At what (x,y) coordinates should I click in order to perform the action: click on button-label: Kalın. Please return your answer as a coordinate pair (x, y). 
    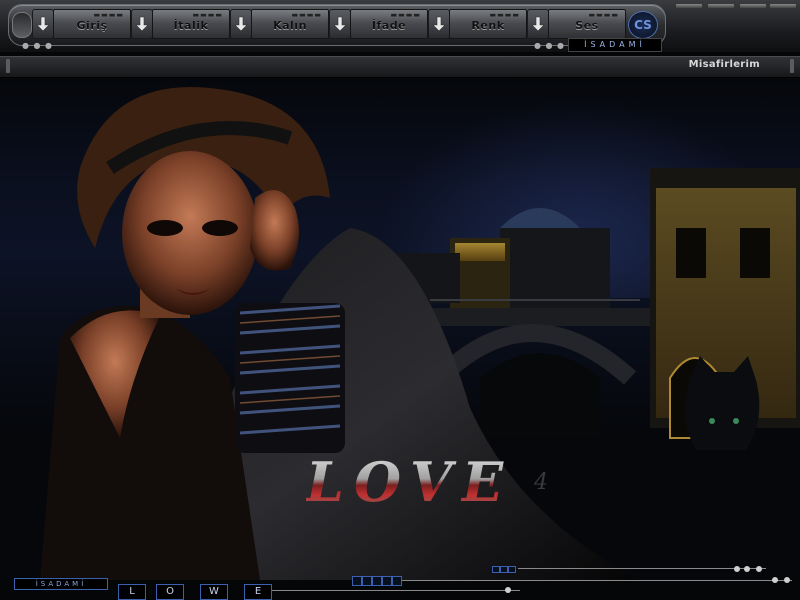
    Looking at the image, I should click on (290, 25).